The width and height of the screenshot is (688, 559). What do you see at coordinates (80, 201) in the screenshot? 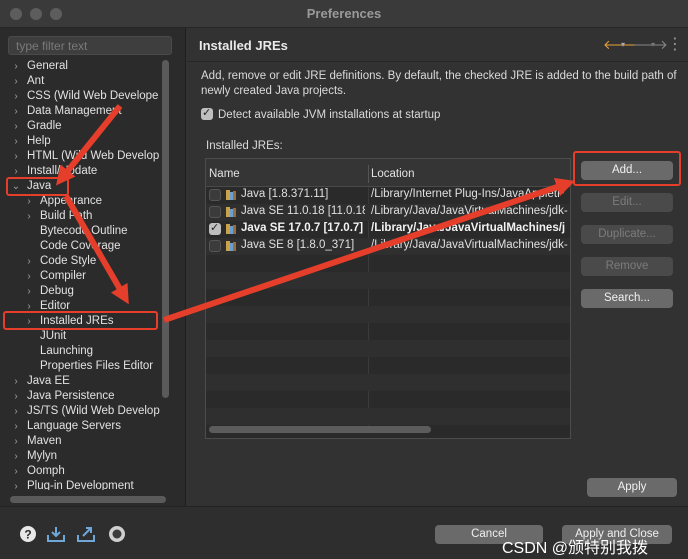
I see `sidebar-item: › Appearance` at bounding box center [80, 201].